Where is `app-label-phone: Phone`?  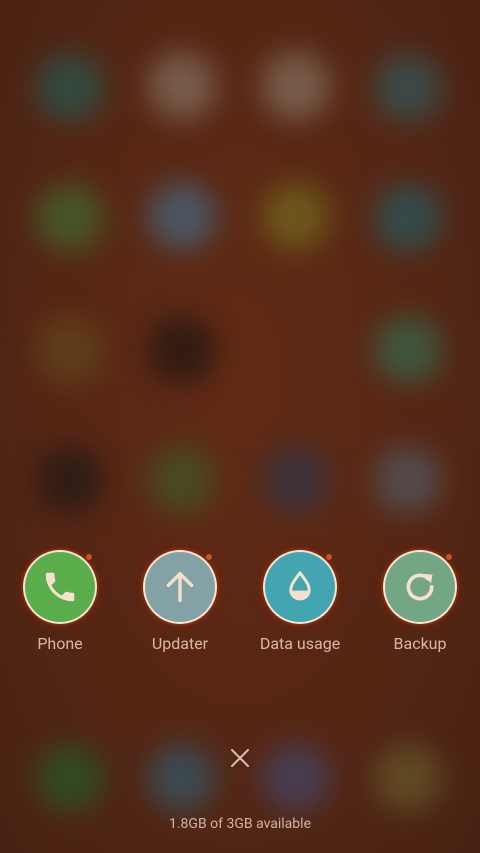
app-label-phone: Phone is located at coordinates (60, 643).